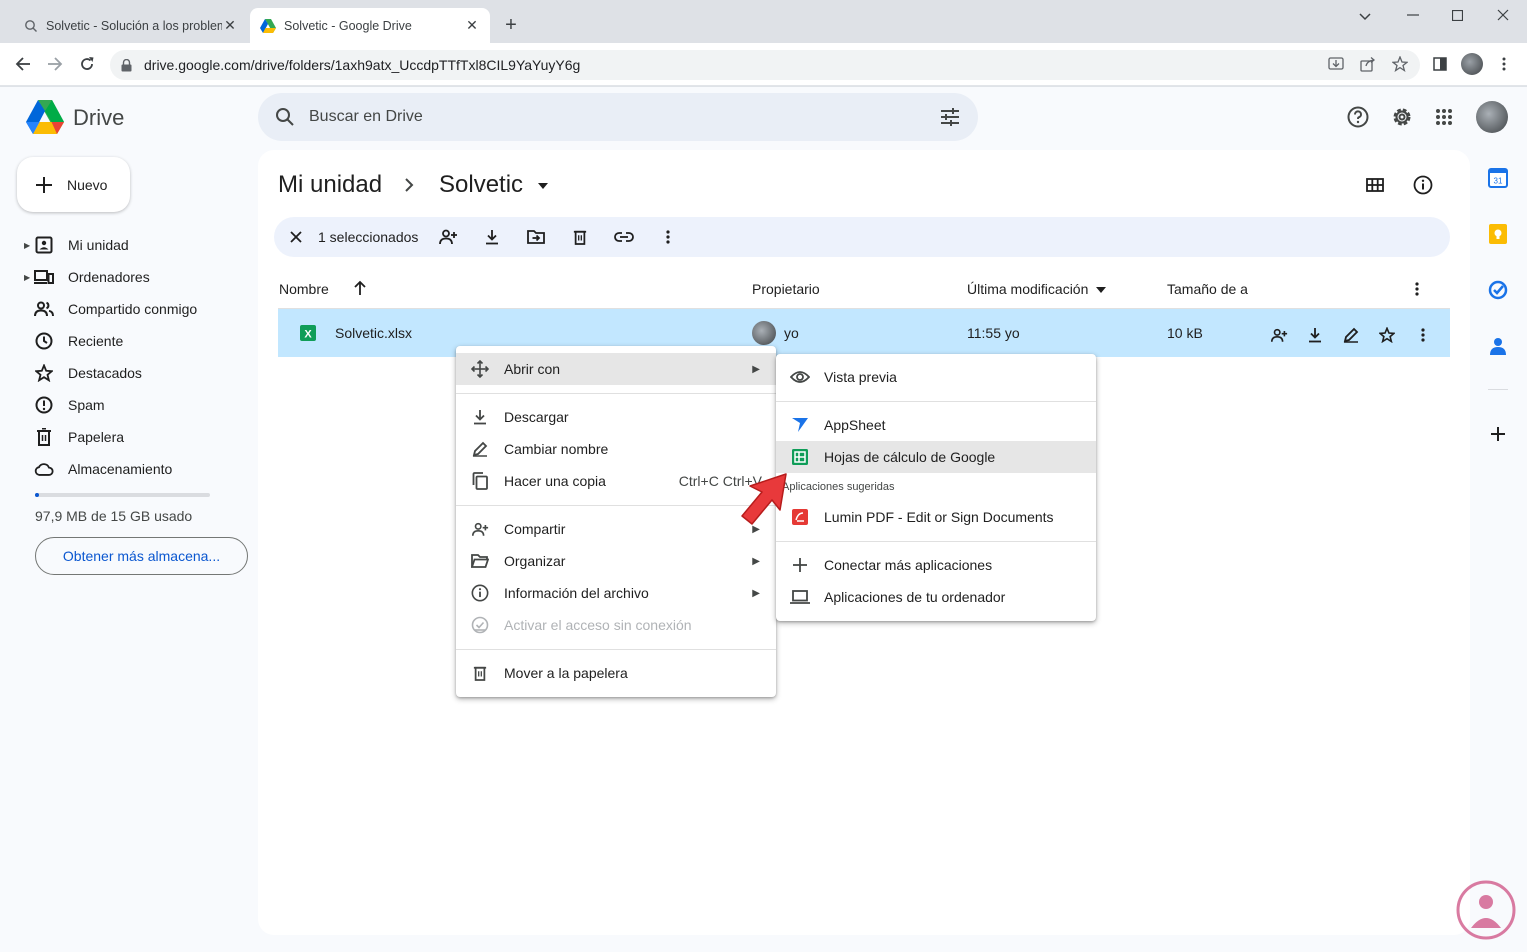  What do you see at coordinates (1492, 117) in the screenshot?
I see `account-avatar` at bounding box center [1492, 117].